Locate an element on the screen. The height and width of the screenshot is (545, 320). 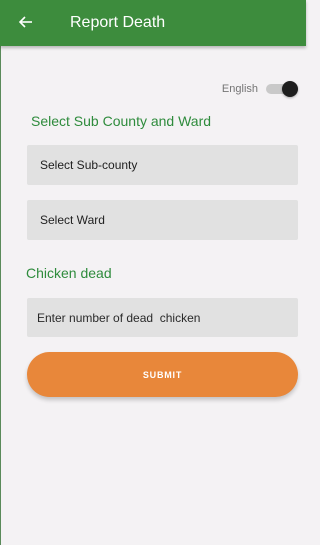
language-toggle is located at coordinates (281, 89).